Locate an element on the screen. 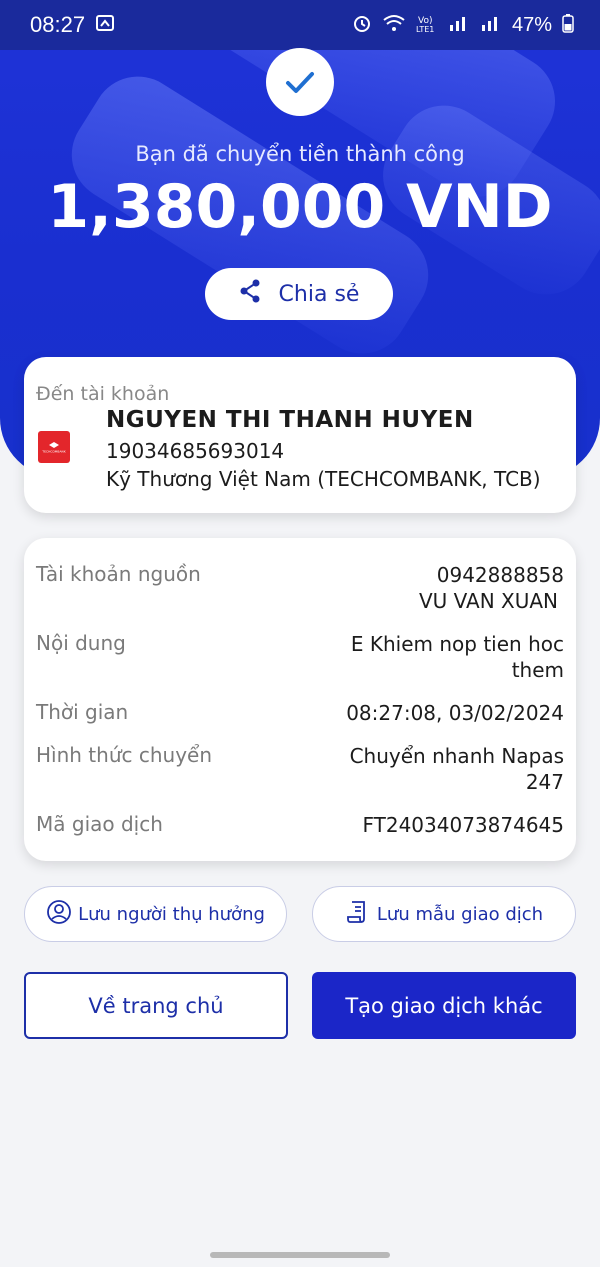 The height and width of the screenshot is (1267, 600). home-indicator is located at coordinates (300, 1255).